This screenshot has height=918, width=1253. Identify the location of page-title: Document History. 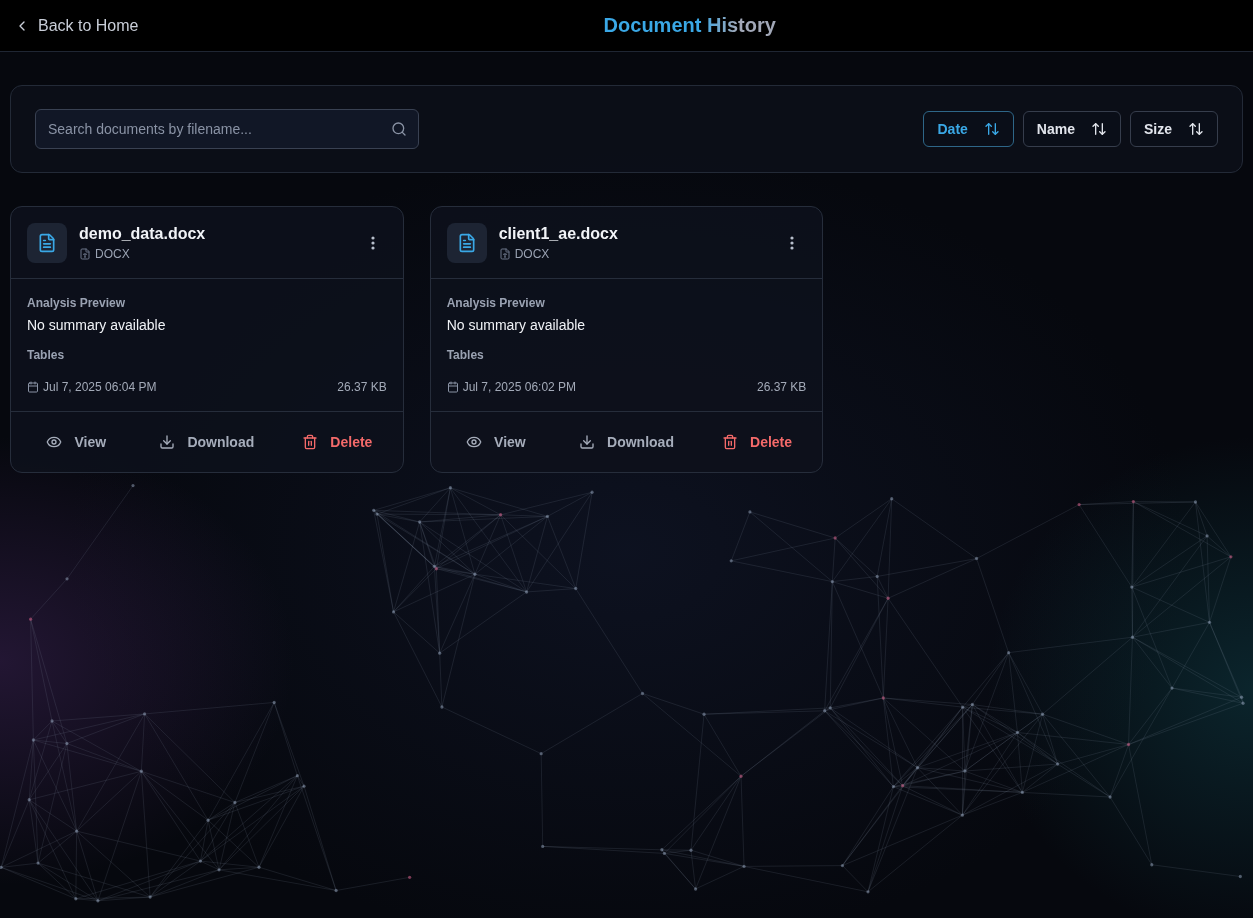
(689, 25).